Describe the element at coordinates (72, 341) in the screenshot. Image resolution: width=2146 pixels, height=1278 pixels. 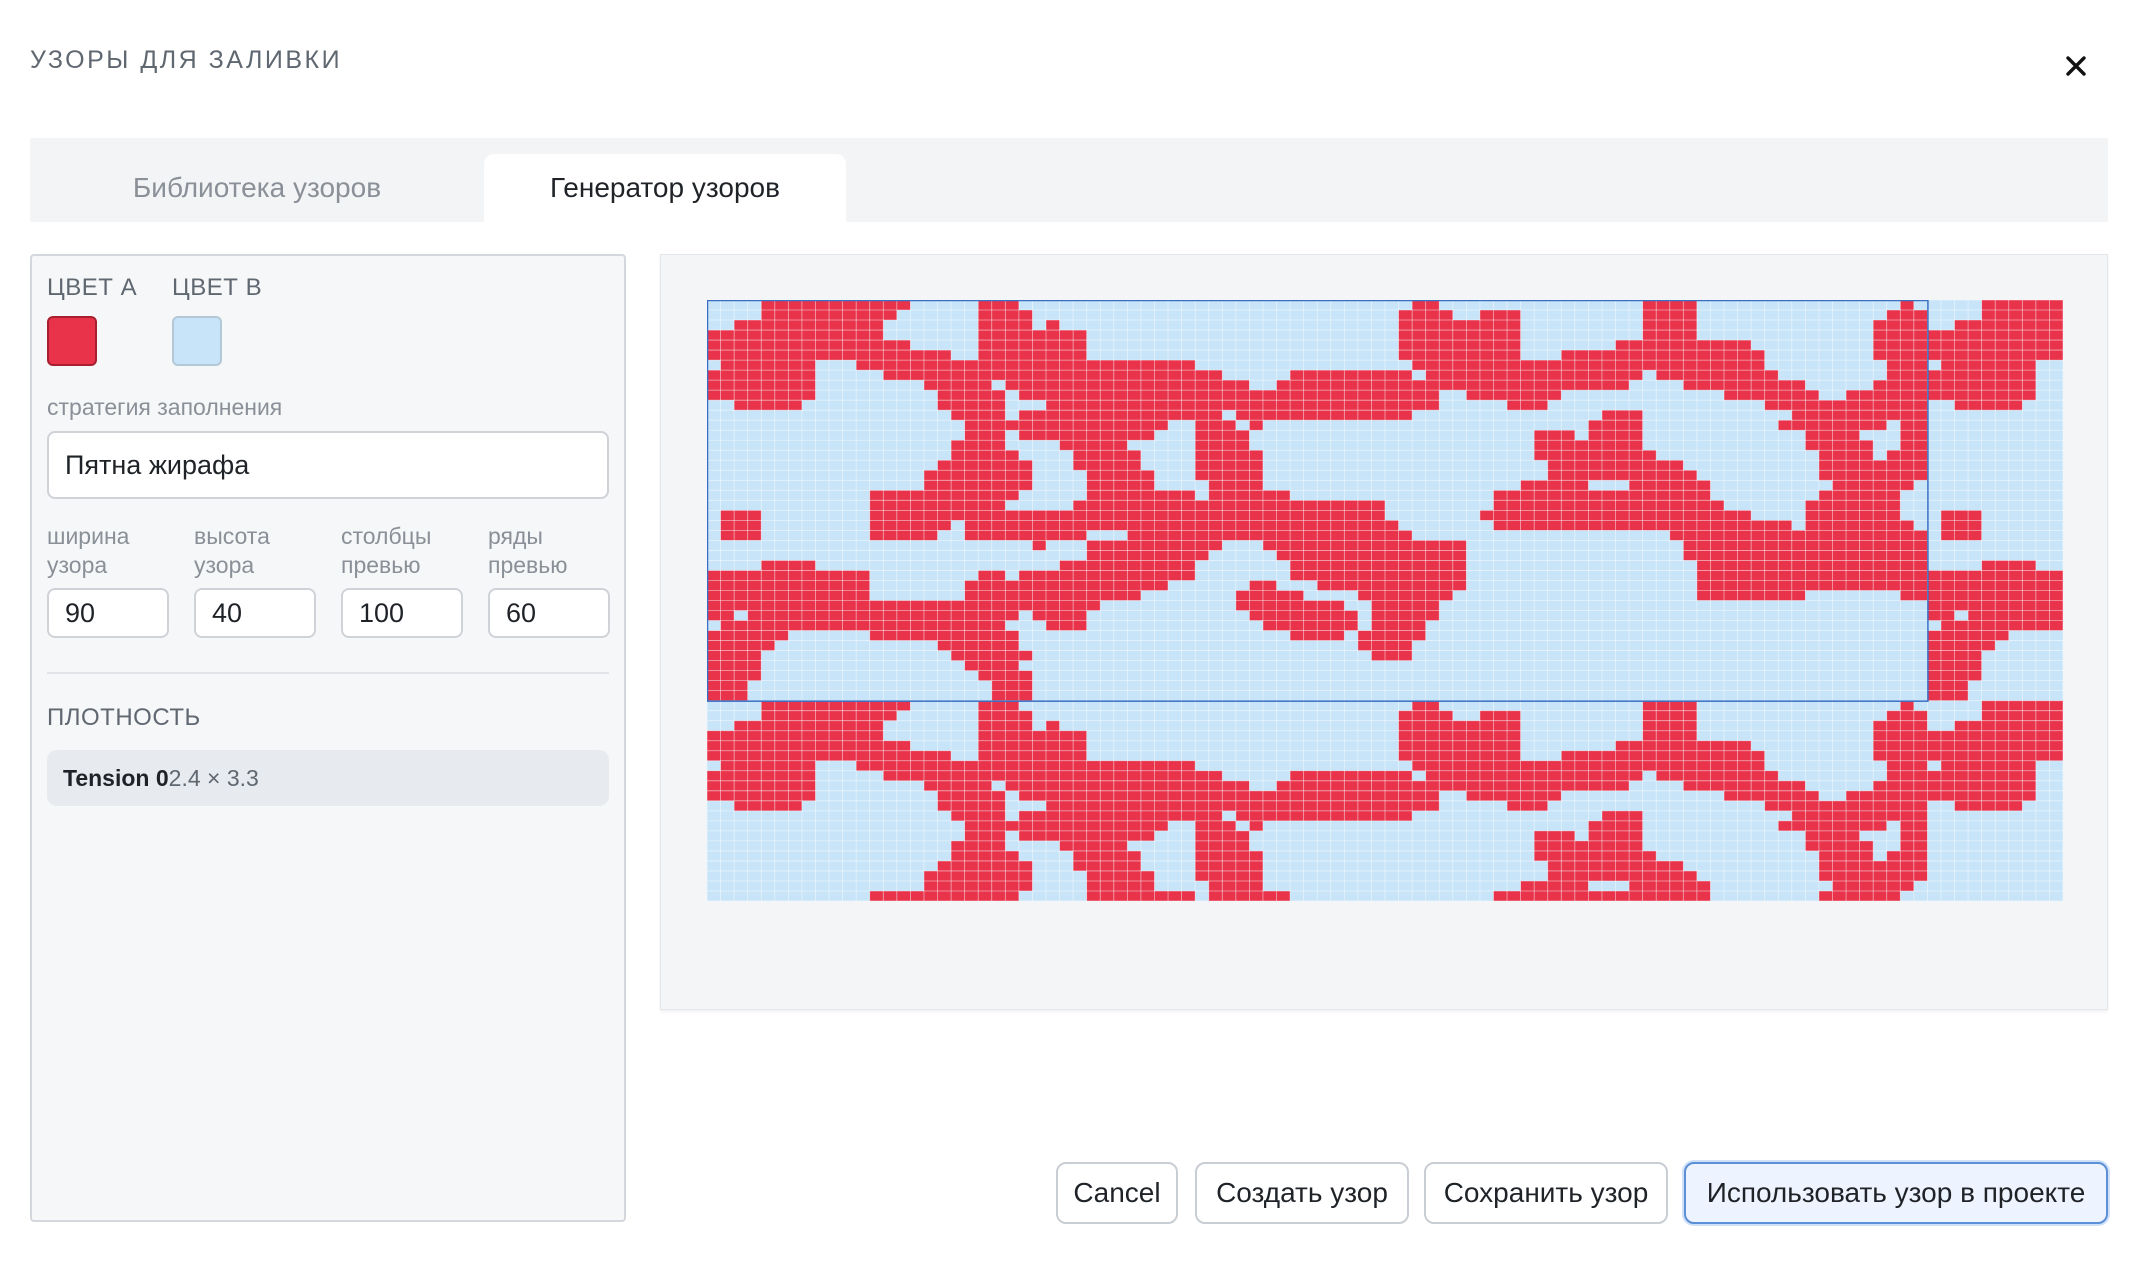
I see `color-a-swatch` at that location.